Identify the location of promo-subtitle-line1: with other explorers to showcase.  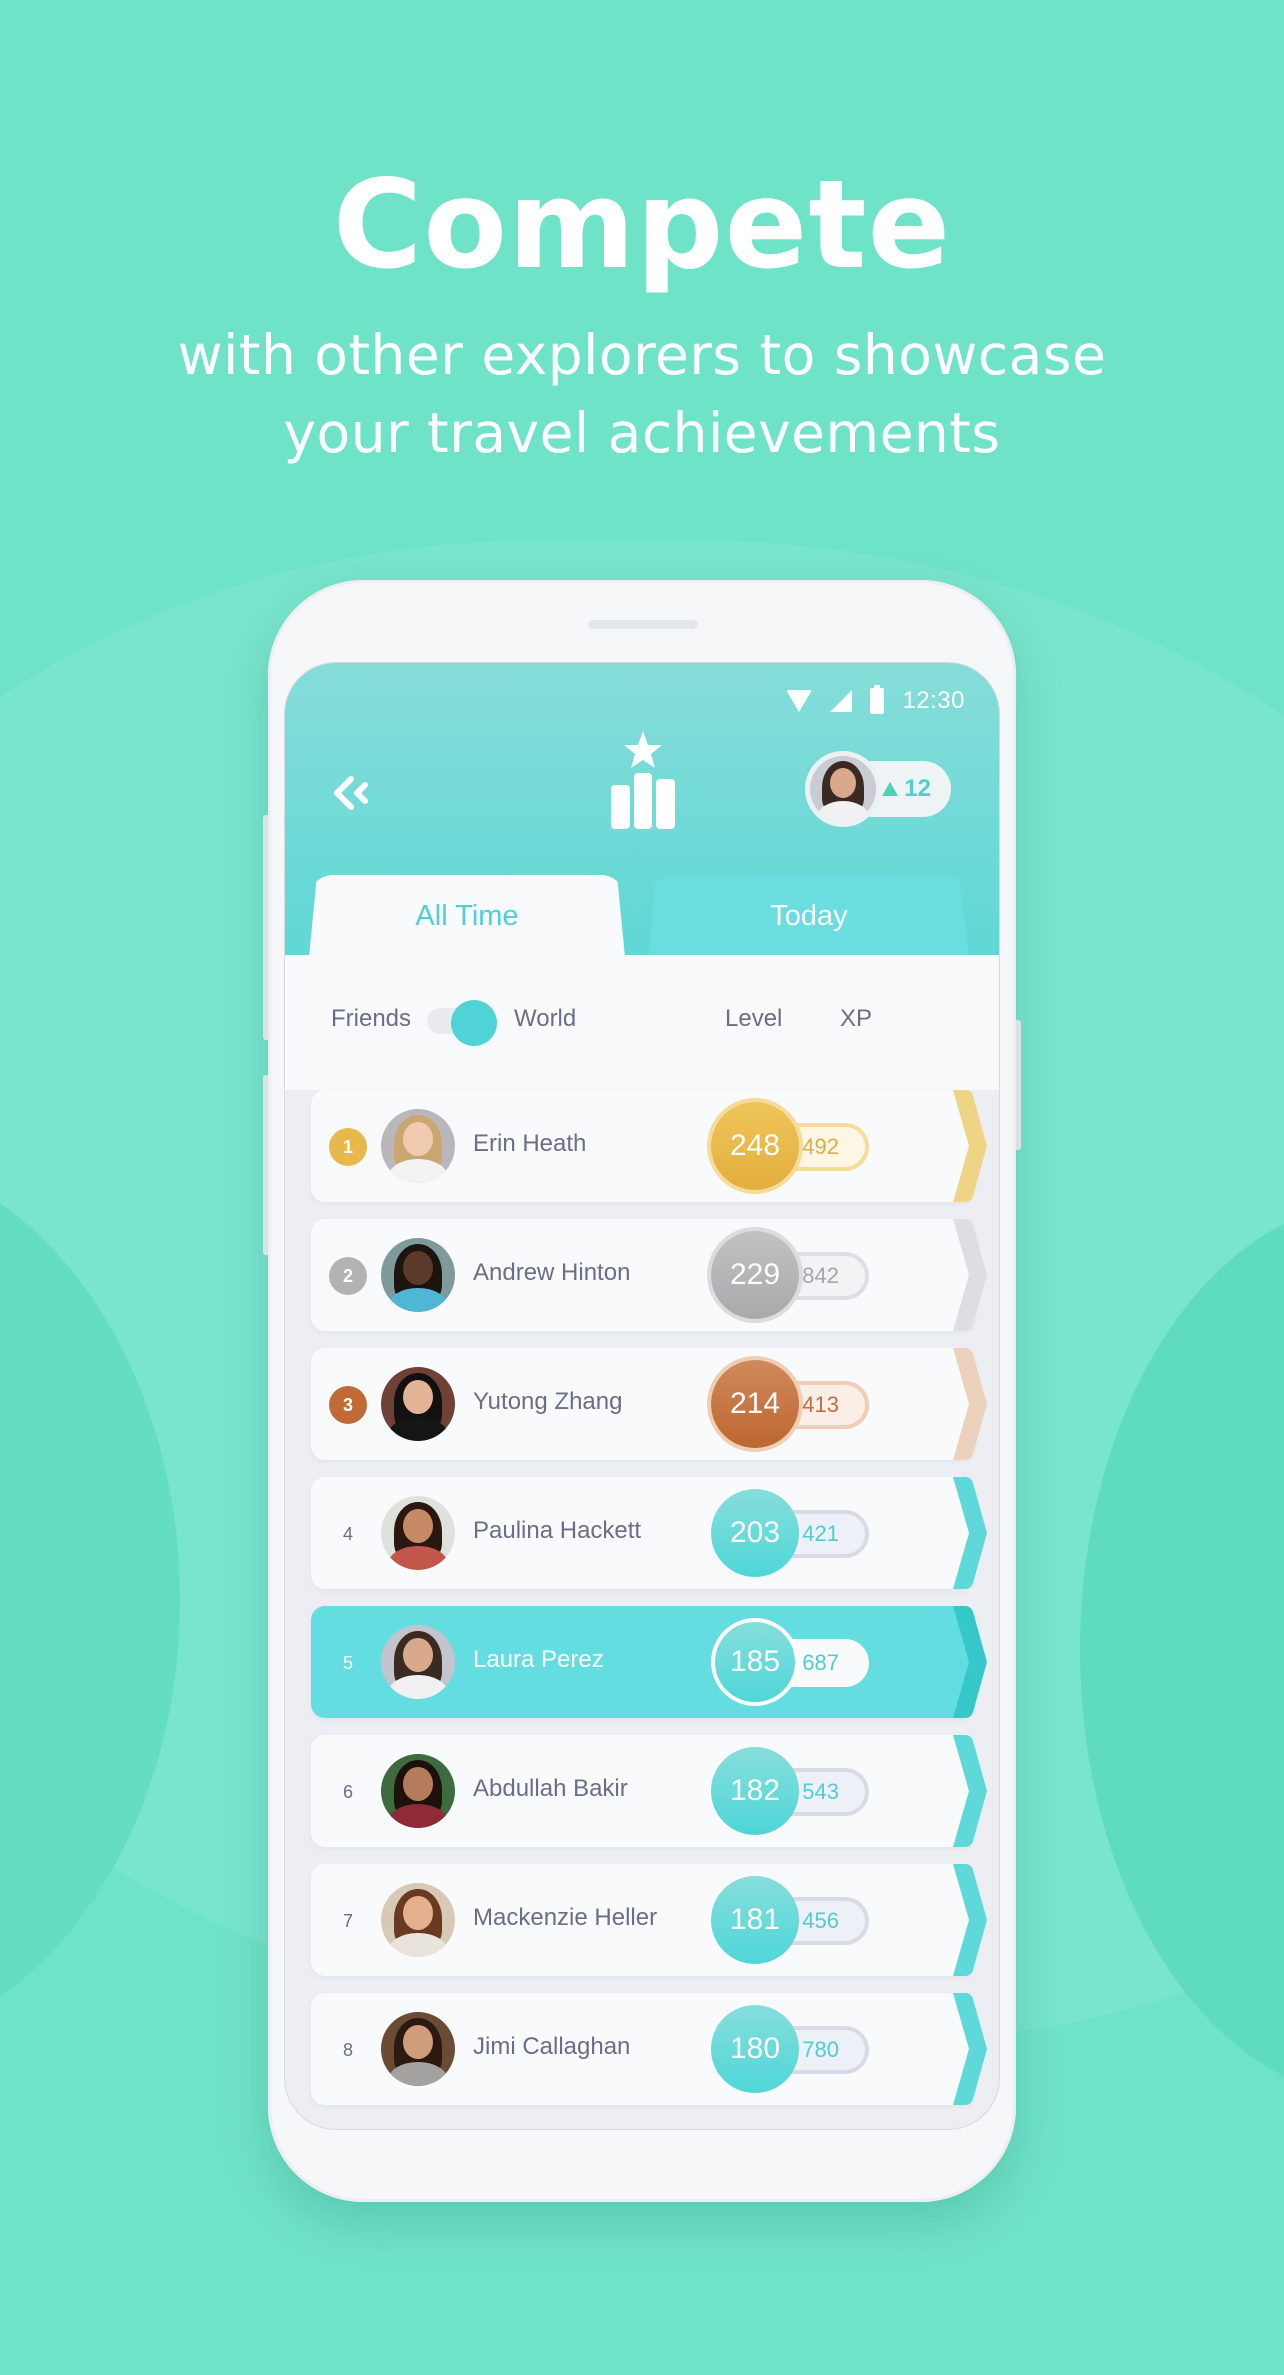
(642, 355).